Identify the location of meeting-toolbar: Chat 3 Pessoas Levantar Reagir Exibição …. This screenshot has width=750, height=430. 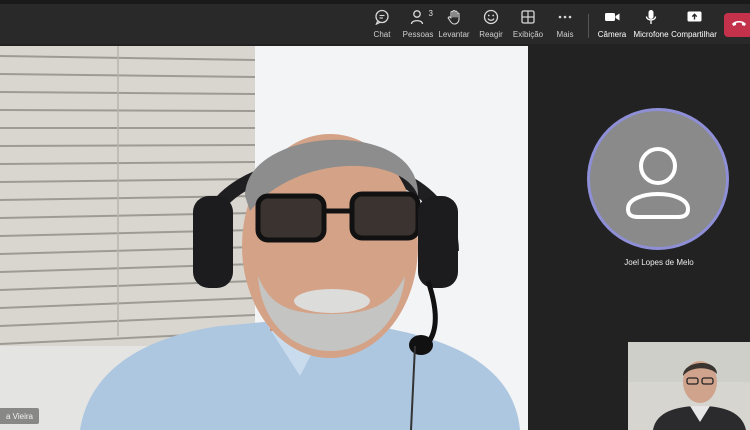
(375, 22).